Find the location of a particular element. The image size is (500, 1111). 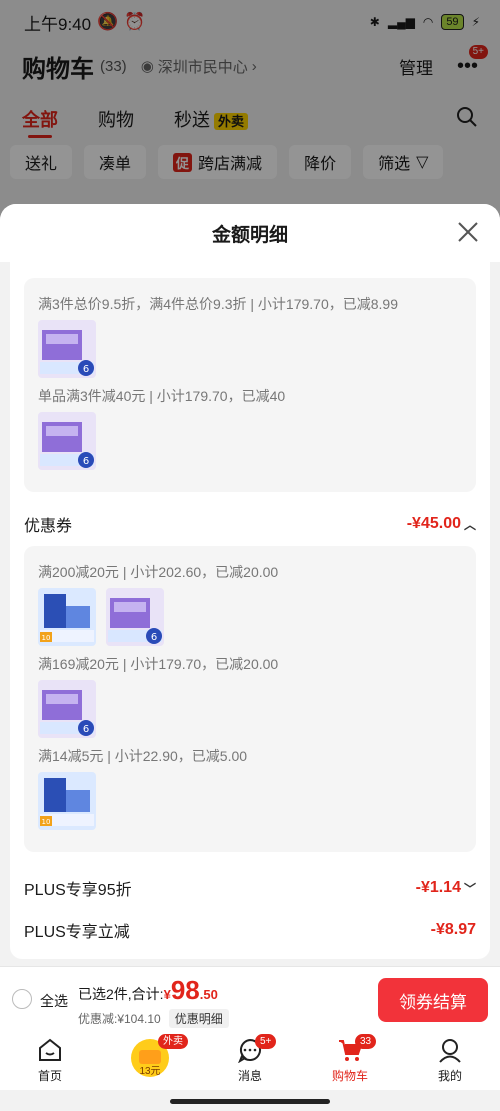

chevron-up-icon: ︿ is located at coordinates (469, 524).